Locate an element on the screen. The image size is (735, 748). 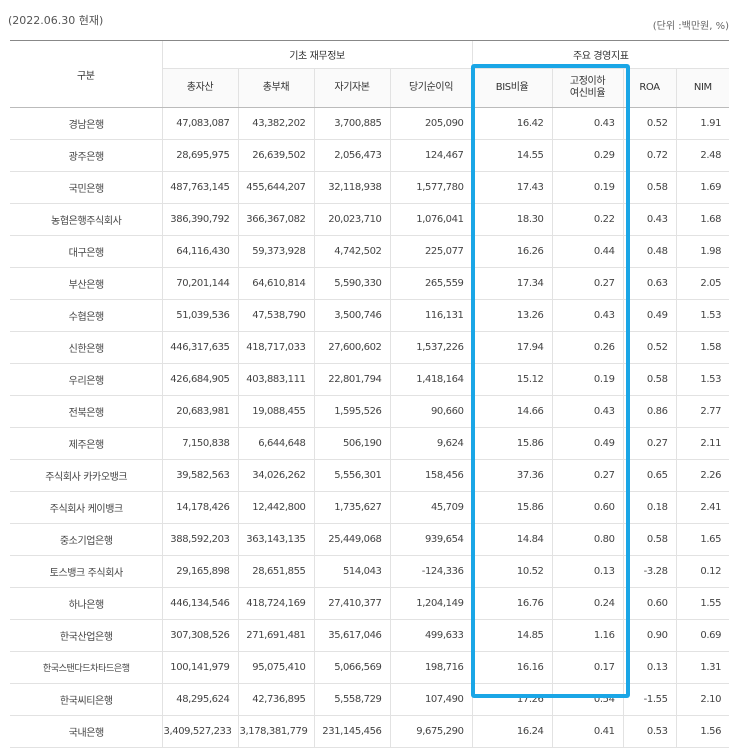
cell-npl-ratio: 0.43 is located at coordinates (587, 315).